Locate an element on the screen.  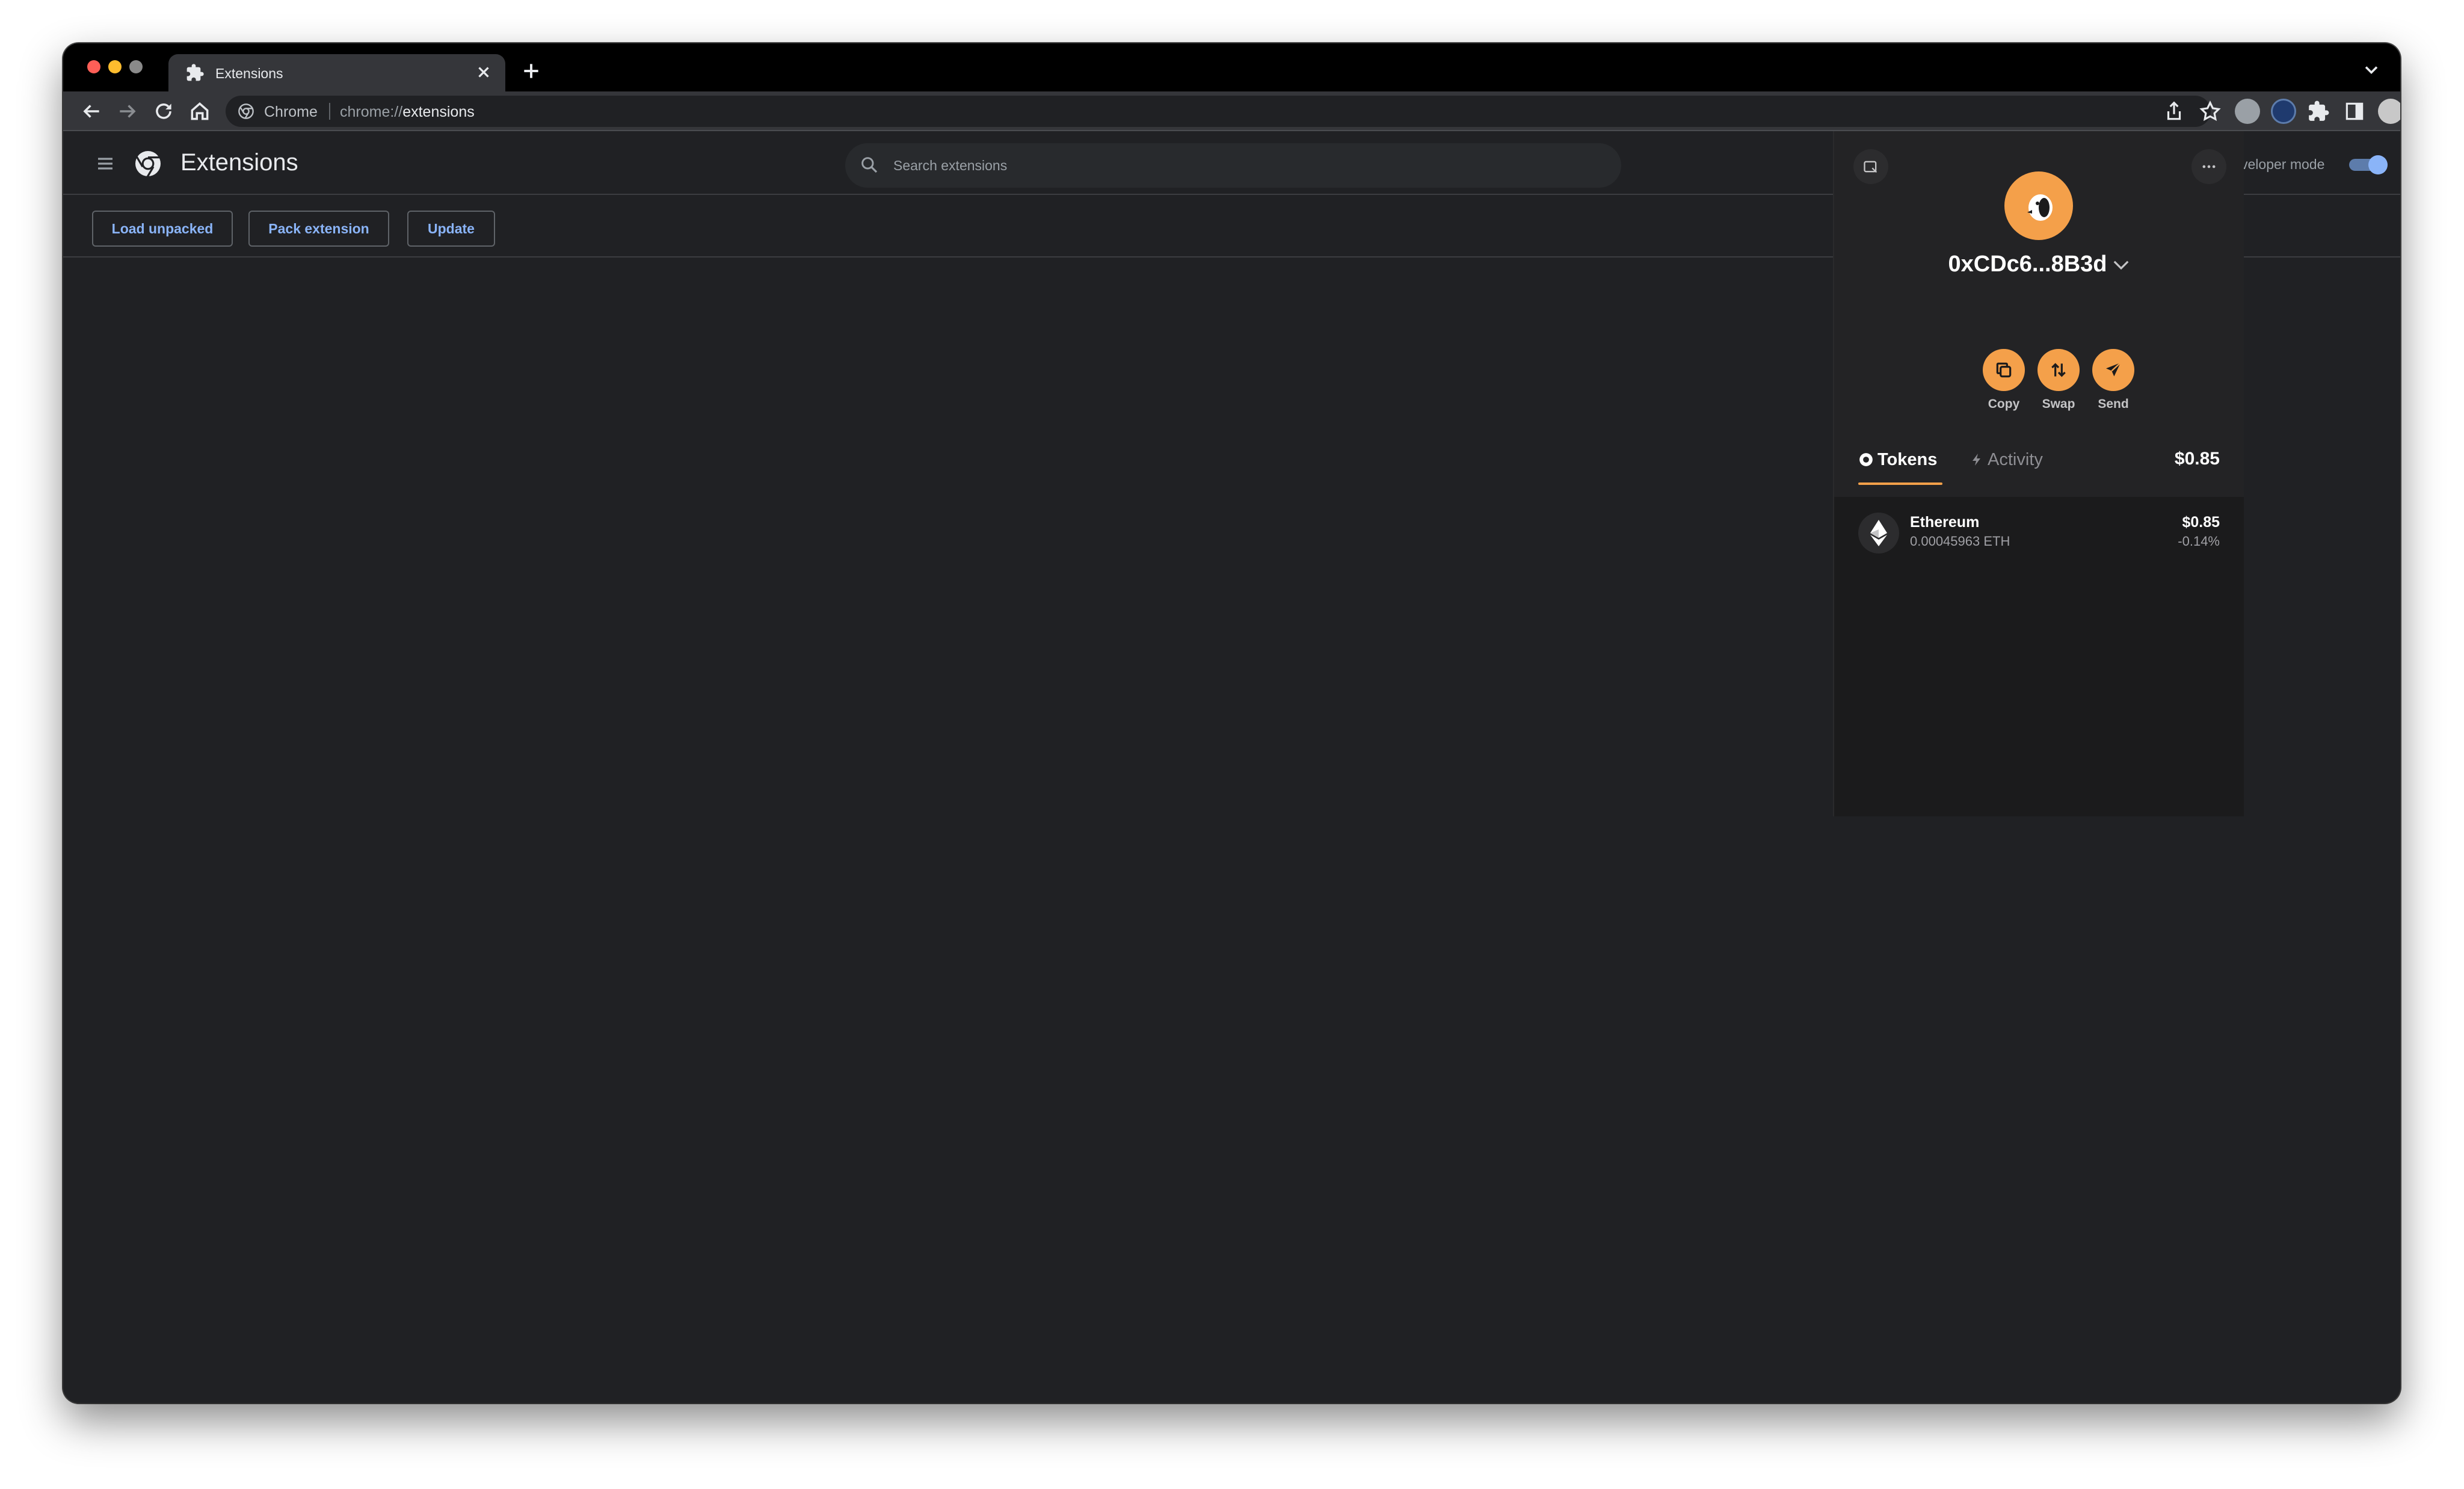
search-extensions-input: Search extensions is located at coordinates (1233, 165).